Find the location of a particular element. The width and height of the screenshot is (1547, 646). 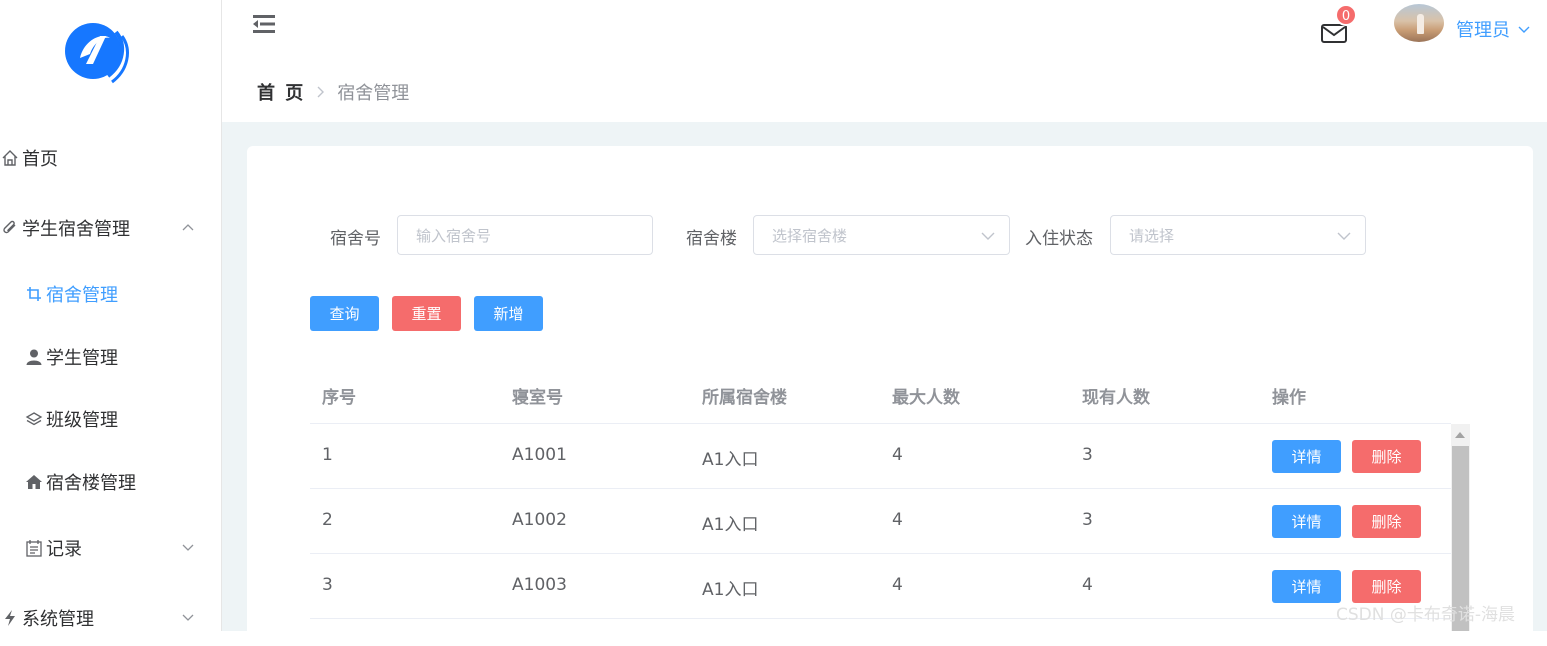

lightning-icon is located at coordinates (10, 618).